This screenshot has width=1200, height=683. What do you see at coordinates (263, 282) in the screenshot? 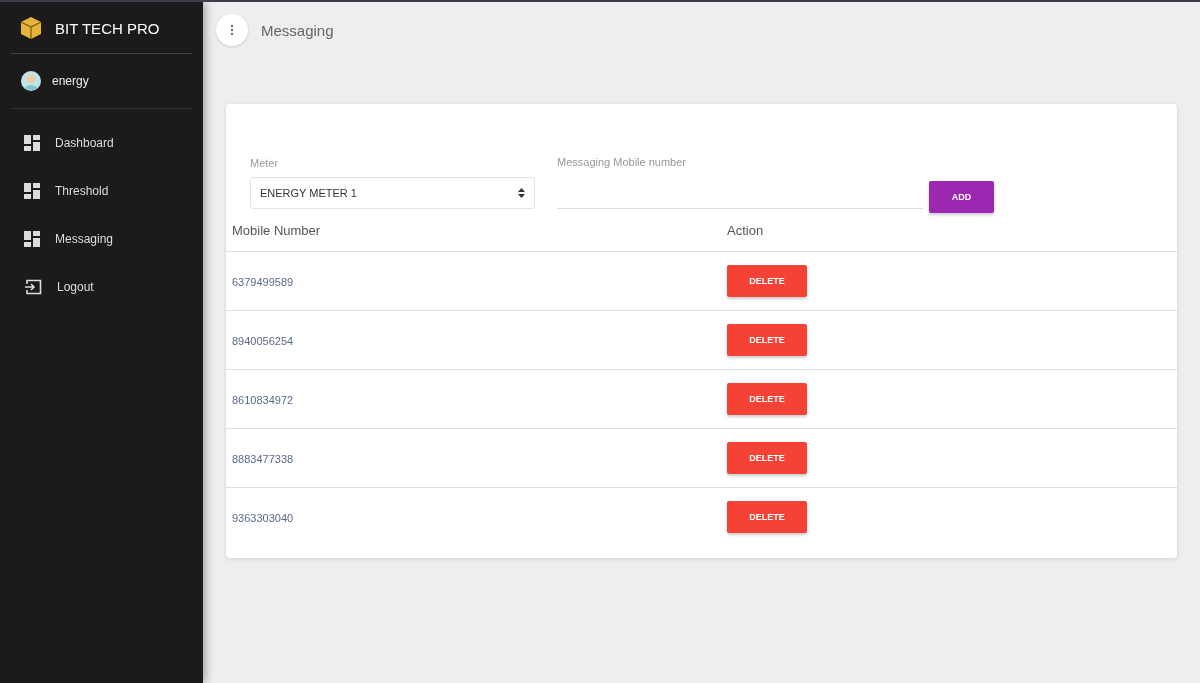
I see `mobile-number: 6379499589` at bounding box center [263, 282].